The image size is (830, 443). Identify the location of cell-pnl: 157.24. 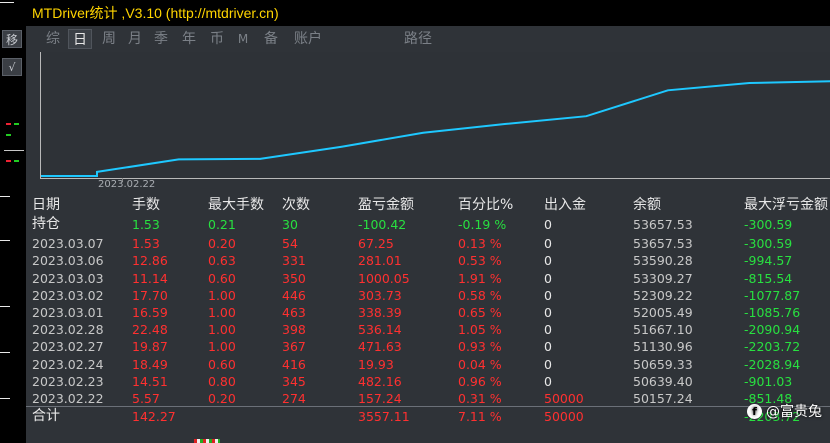
(380, 398).